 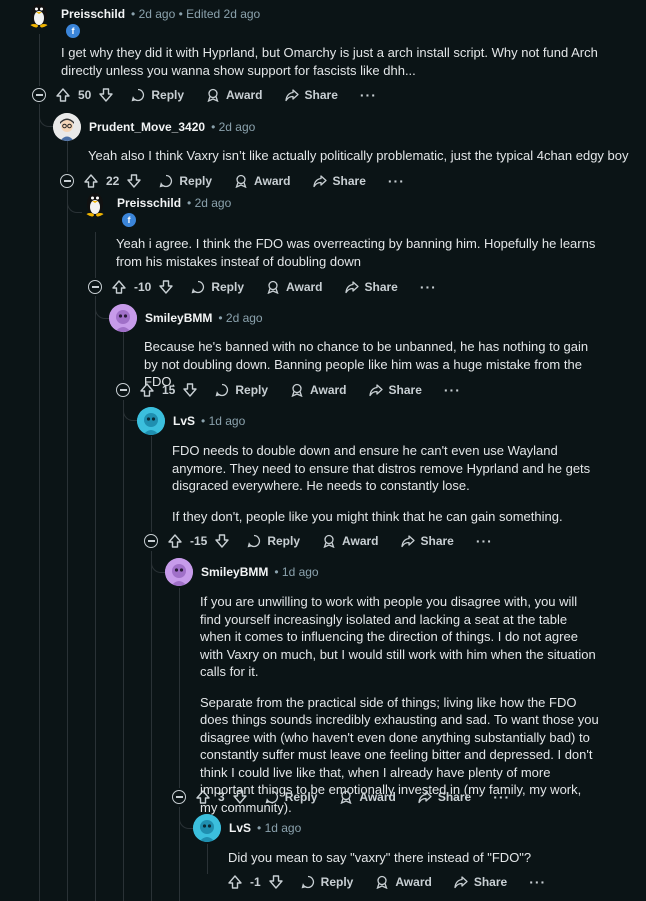 What do you see at coordinates (255, 882) in the screenshot?
I see `vote-count: -1` at bounding box center [255, 882].